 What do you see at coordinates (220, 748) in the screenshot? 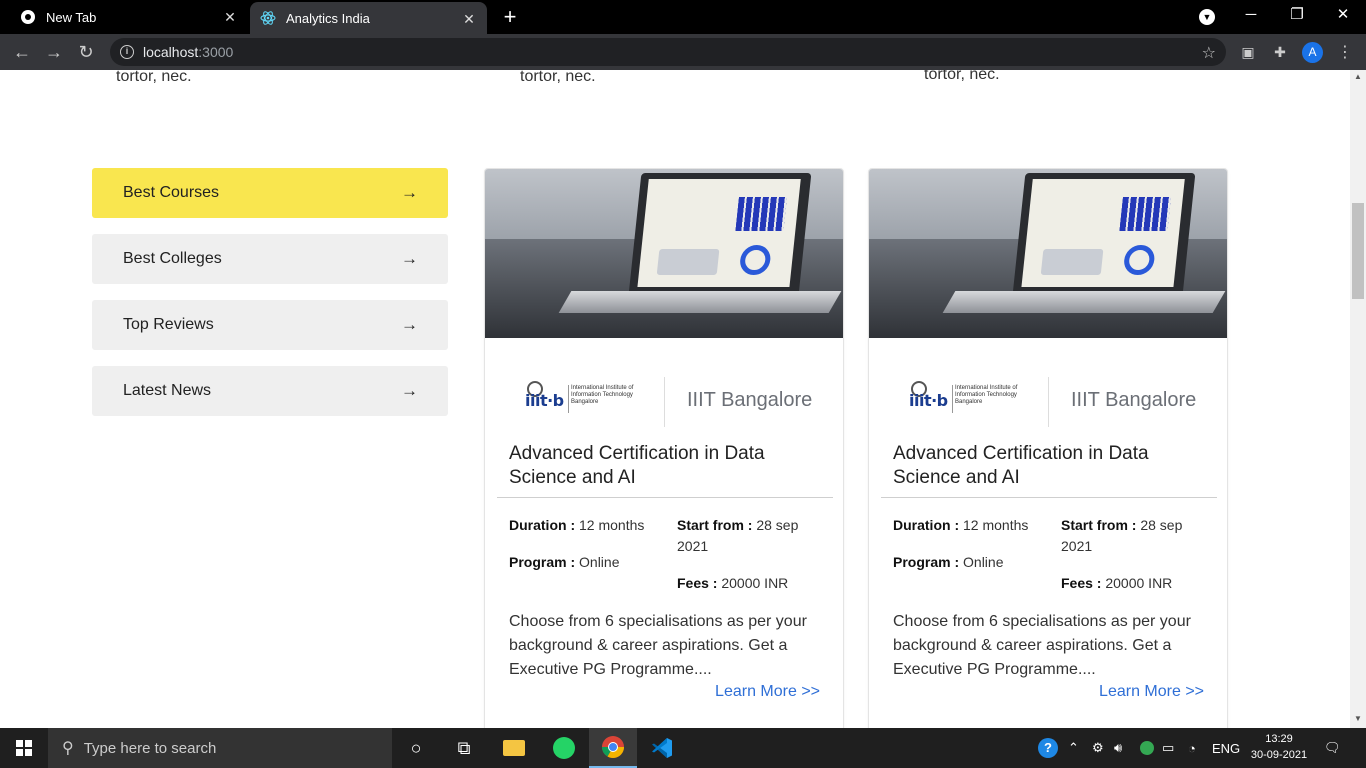
I see `taskbar-search-box: ⚲ Type here to search` at bounding box center [220, 748].